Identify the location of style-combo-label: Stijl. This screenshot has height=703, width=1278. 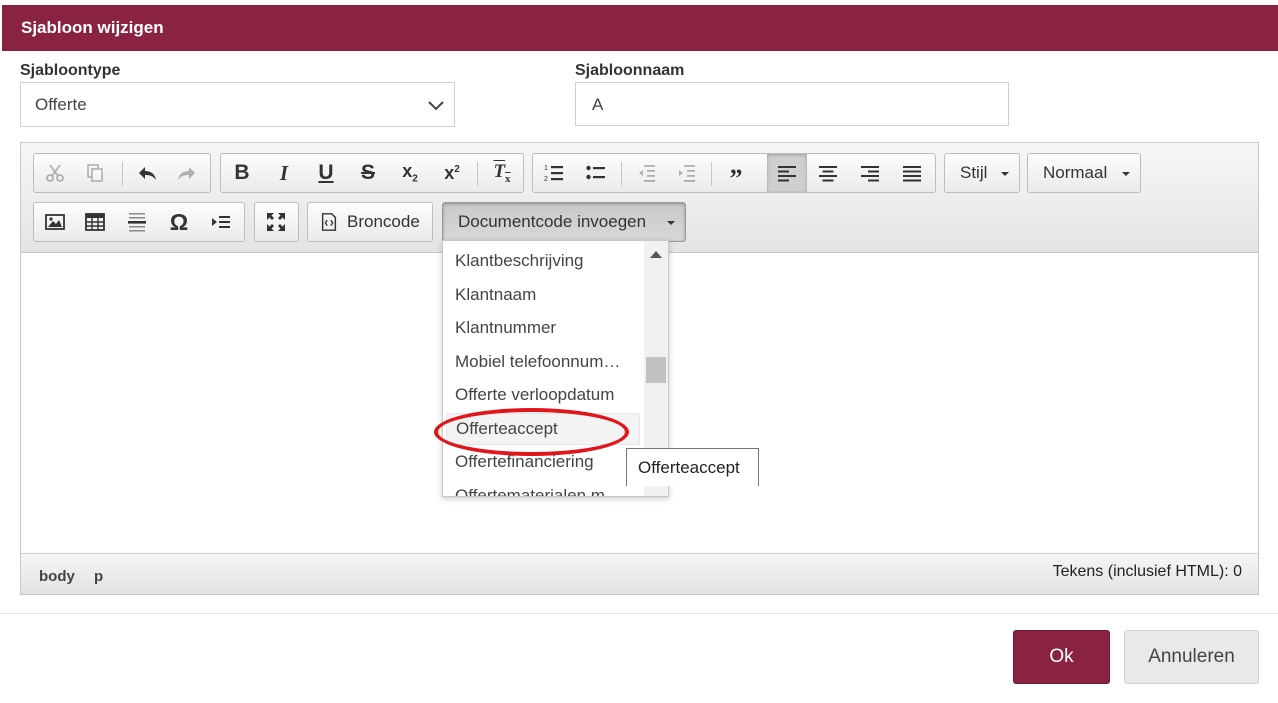
(974, 172).